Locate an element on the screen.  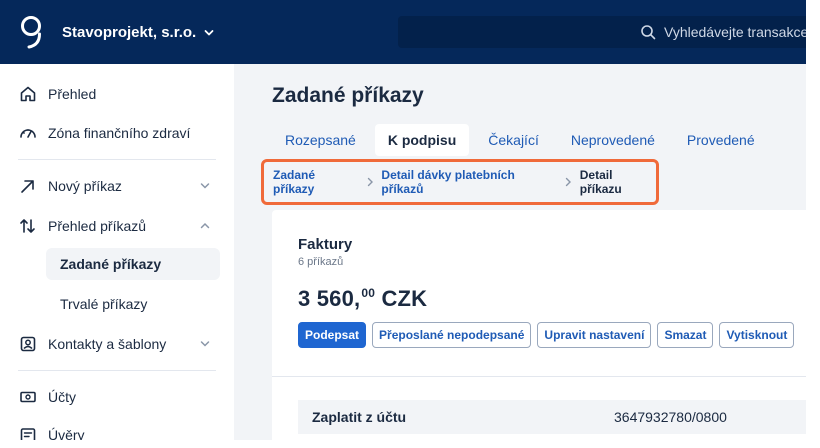
search-bar is located at coordinates (602, 32).